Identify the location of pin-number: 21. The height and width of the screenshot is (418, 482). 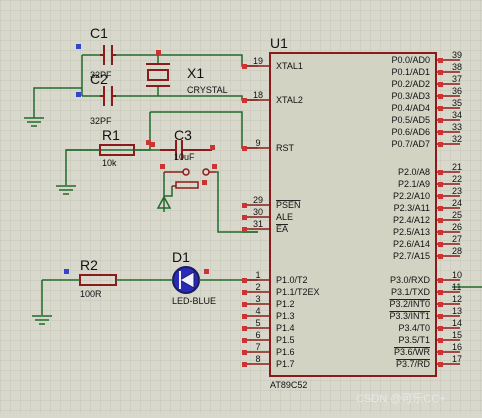
(457, 167).